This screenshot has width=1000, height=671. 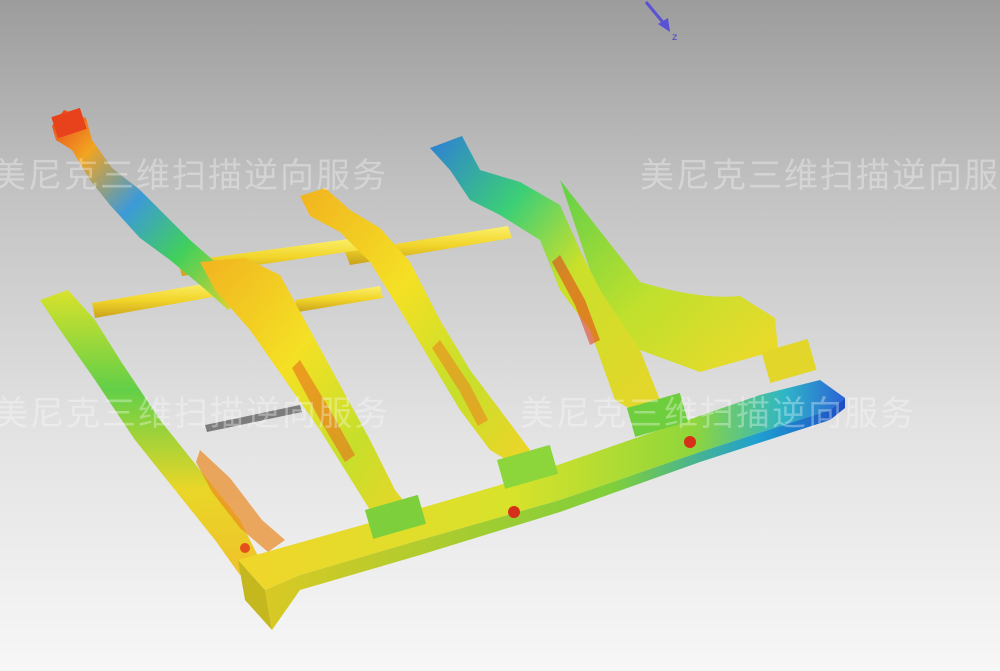 What do you see at coordinates (150, 432) in the screenshot?
I see `left-rail` at bounding box center [150, 432].